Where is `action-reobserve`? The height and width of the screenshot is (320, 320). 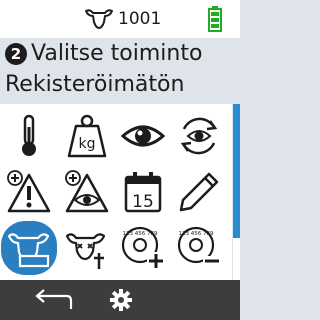
action-reobserve is located at coordinates (199, 136).